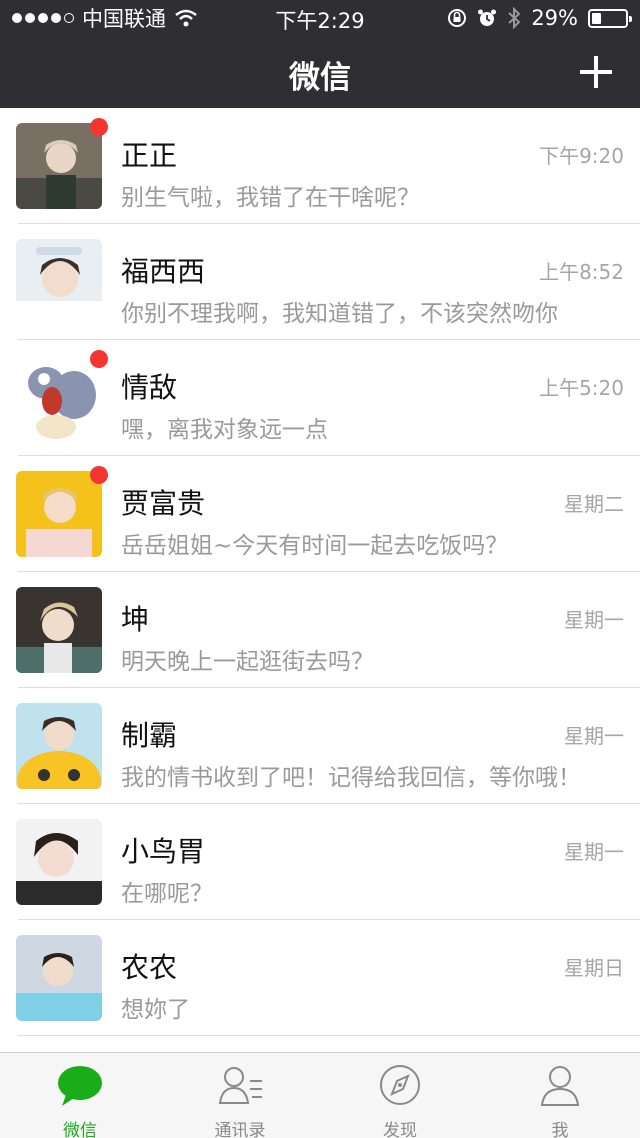  Describe the element at coordinates (167, 894) in the screenshot. I see `chat-preview: 在哪呢？` at that location.